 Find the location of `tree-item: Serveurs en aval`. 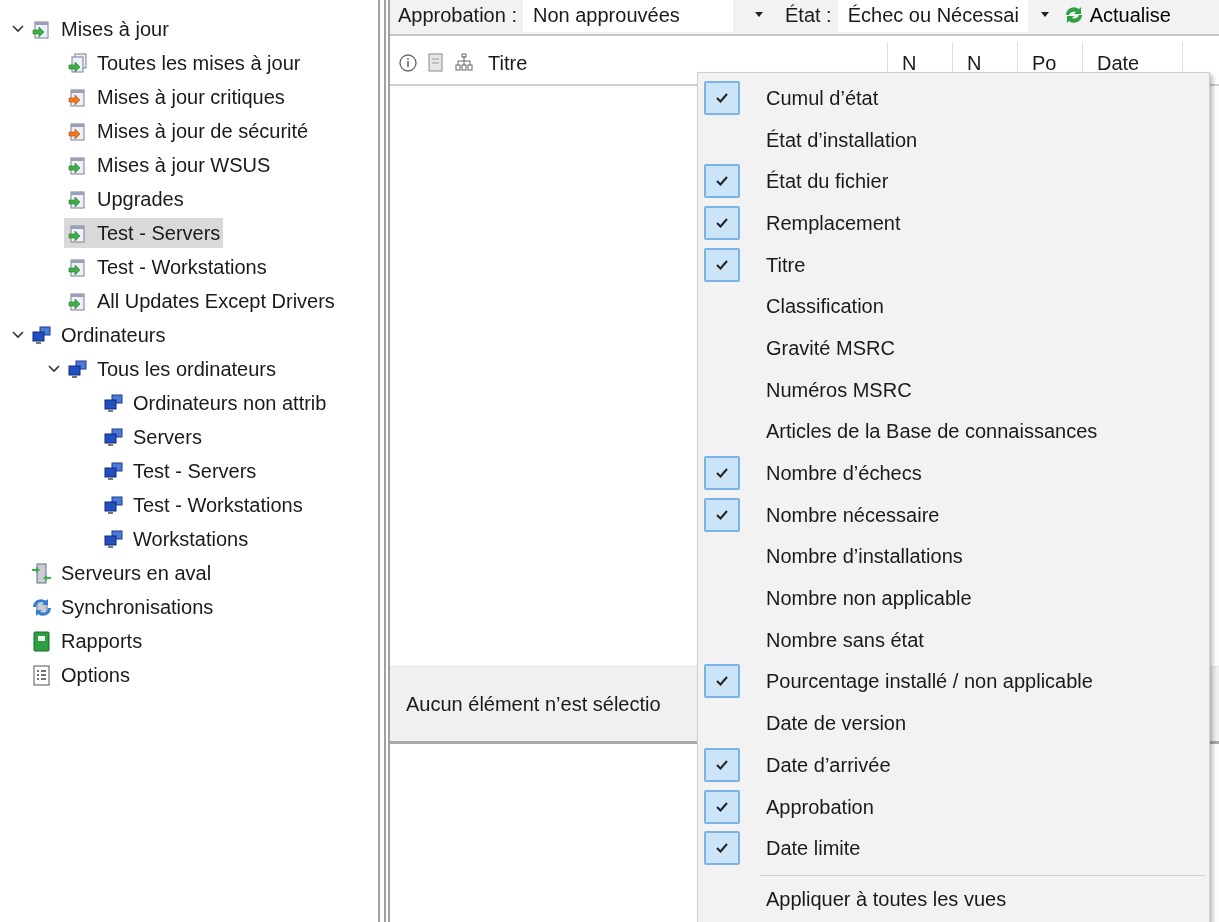

tree-item: Serveurs en aval is located at coordinates (121, 573).